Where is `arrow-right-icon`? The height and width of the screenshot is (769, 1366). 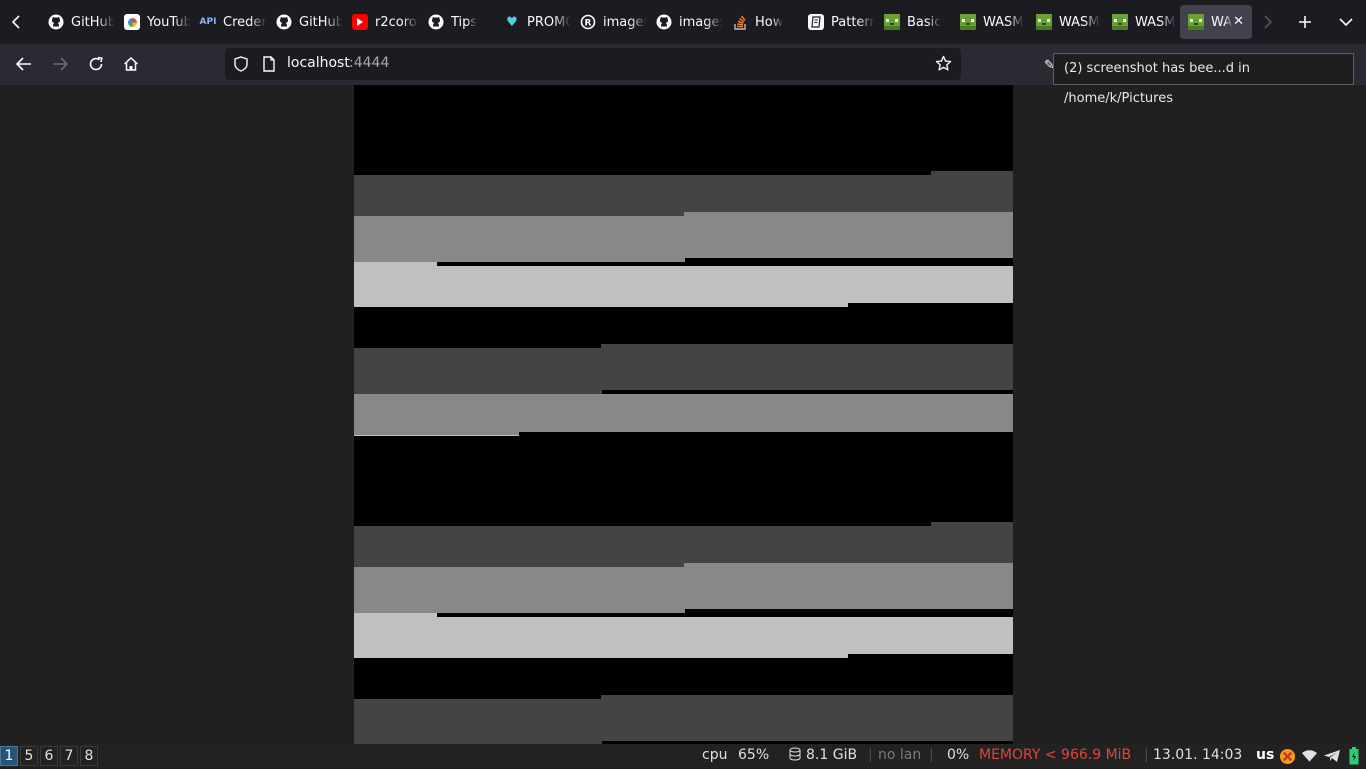 arrow-right-icon is located at coordinates (60, 64).